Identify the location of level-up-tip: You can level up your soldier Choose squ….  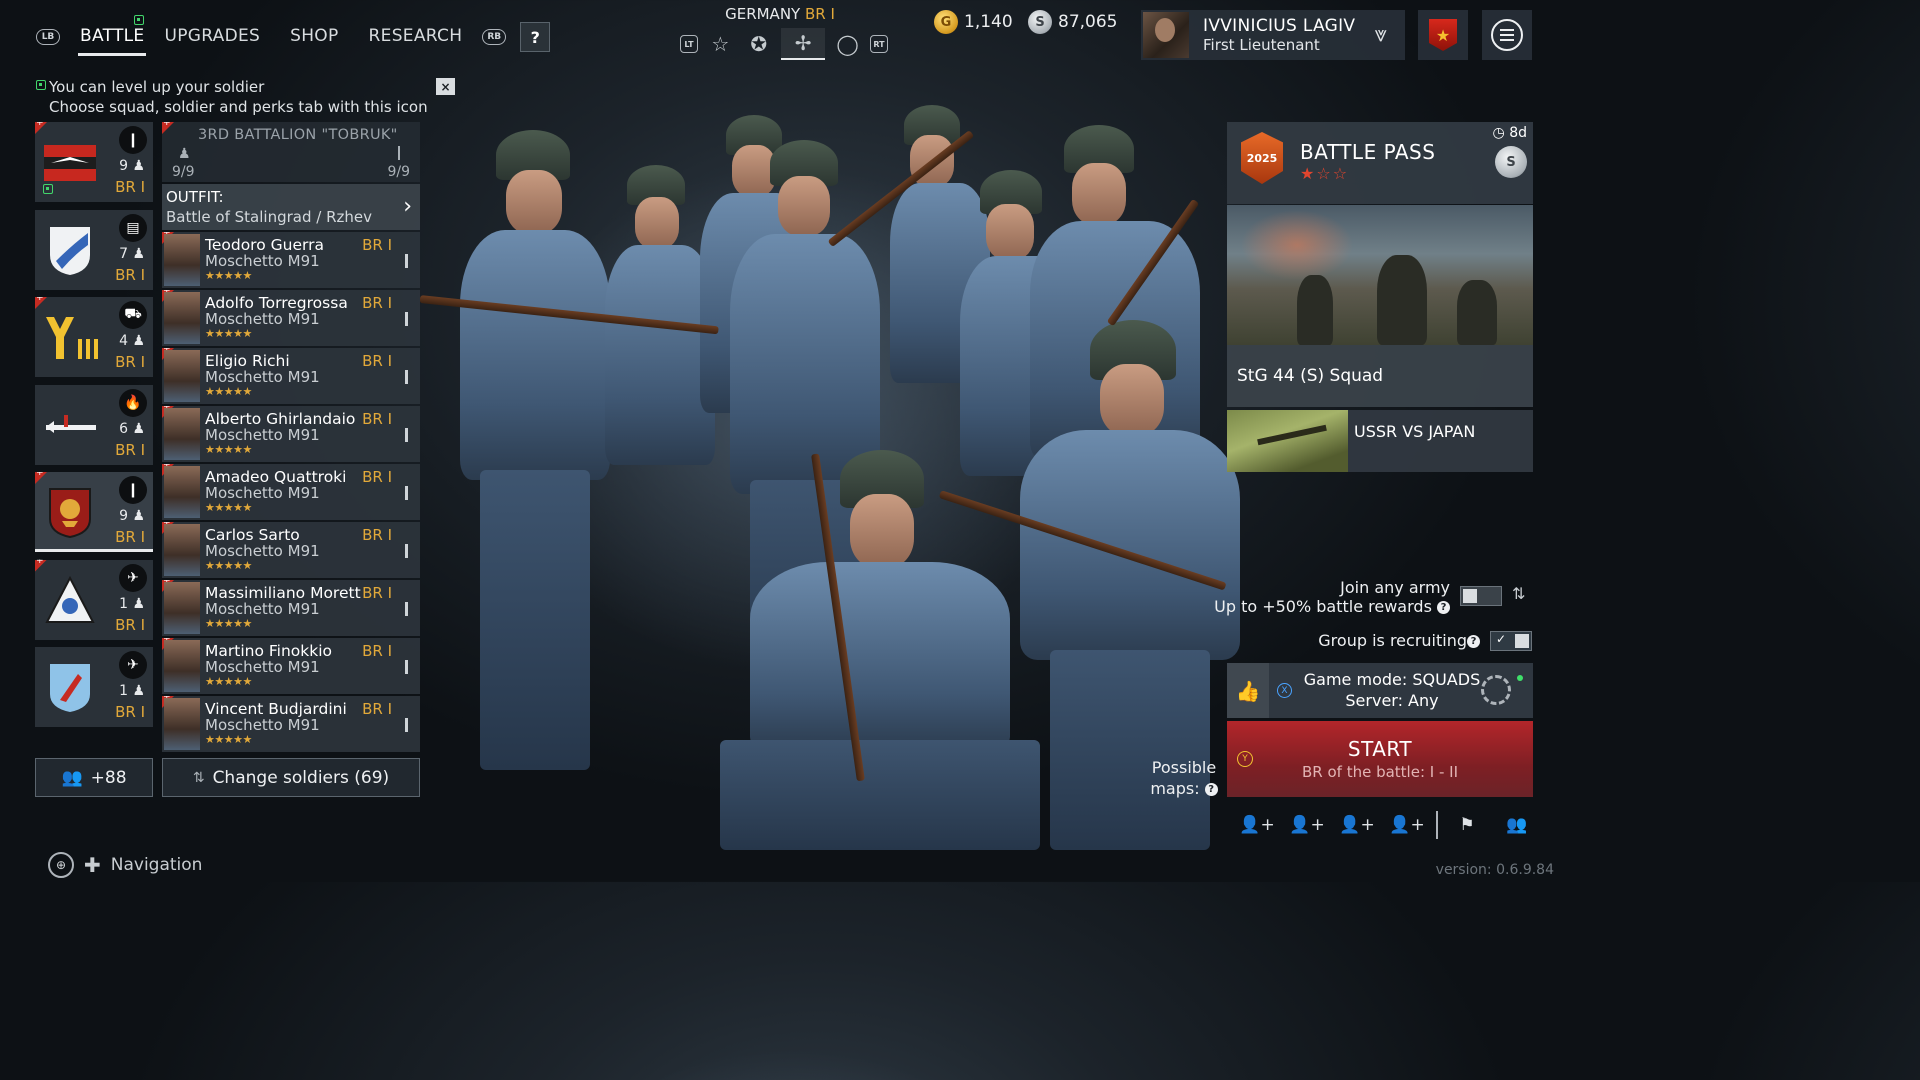
(232, 97).